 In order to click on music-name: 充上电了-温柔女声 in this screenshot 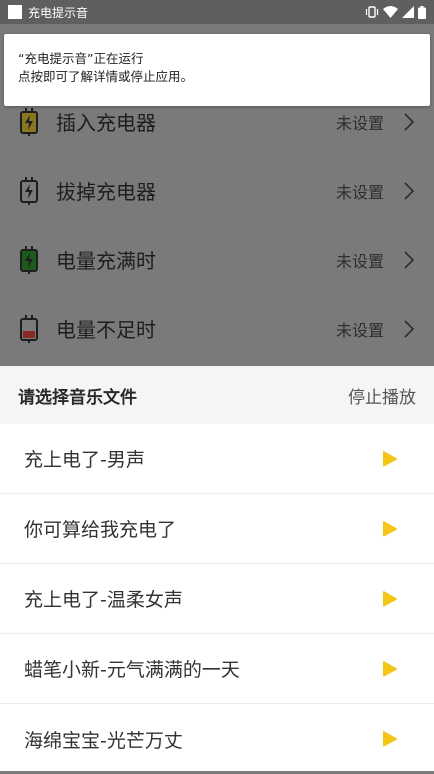, I will do `click(103, 600)`.